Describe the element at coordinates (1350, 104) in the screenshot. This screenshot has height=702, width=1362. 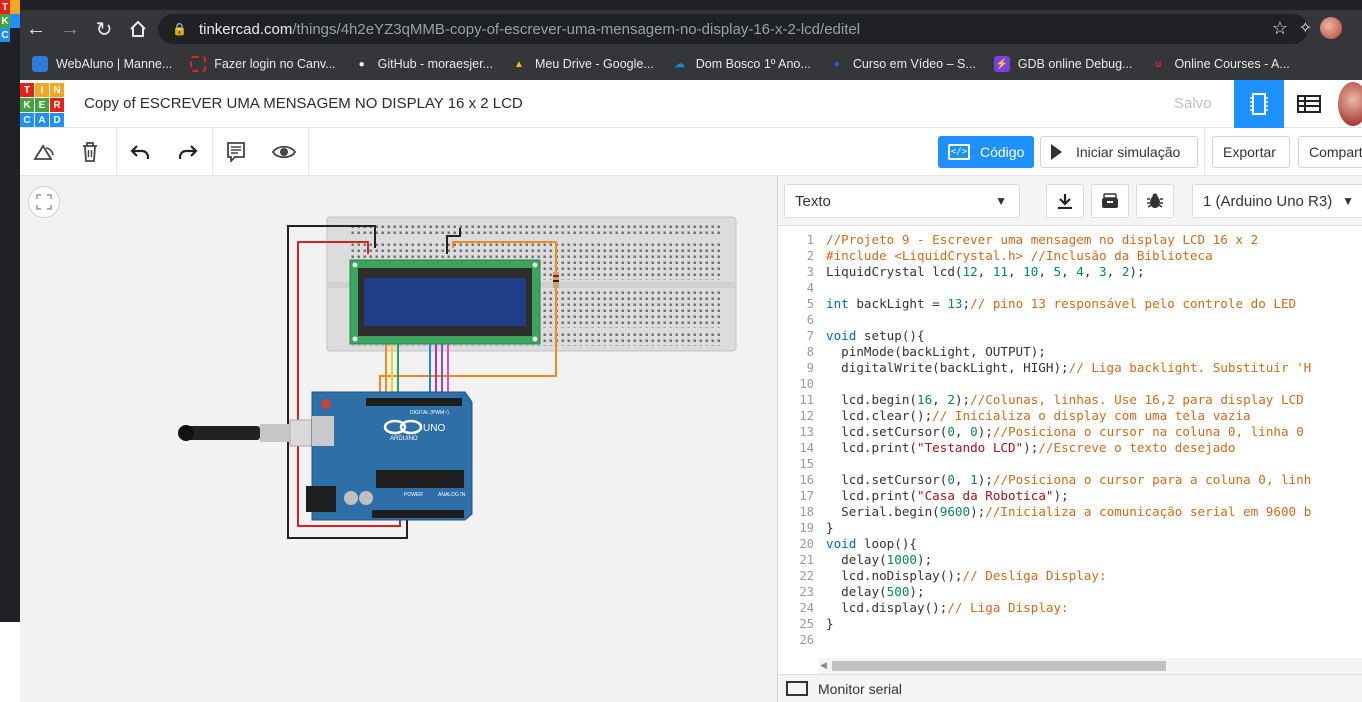
I see `user-avatar` at that location.